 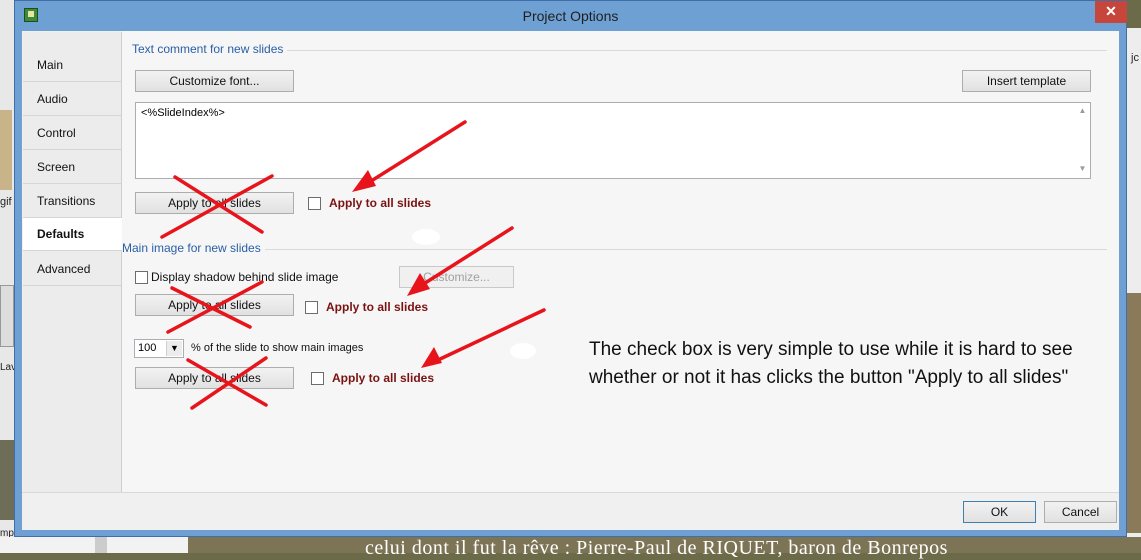 I want to click on window-title: Project Options, so click(x=570, y=16).